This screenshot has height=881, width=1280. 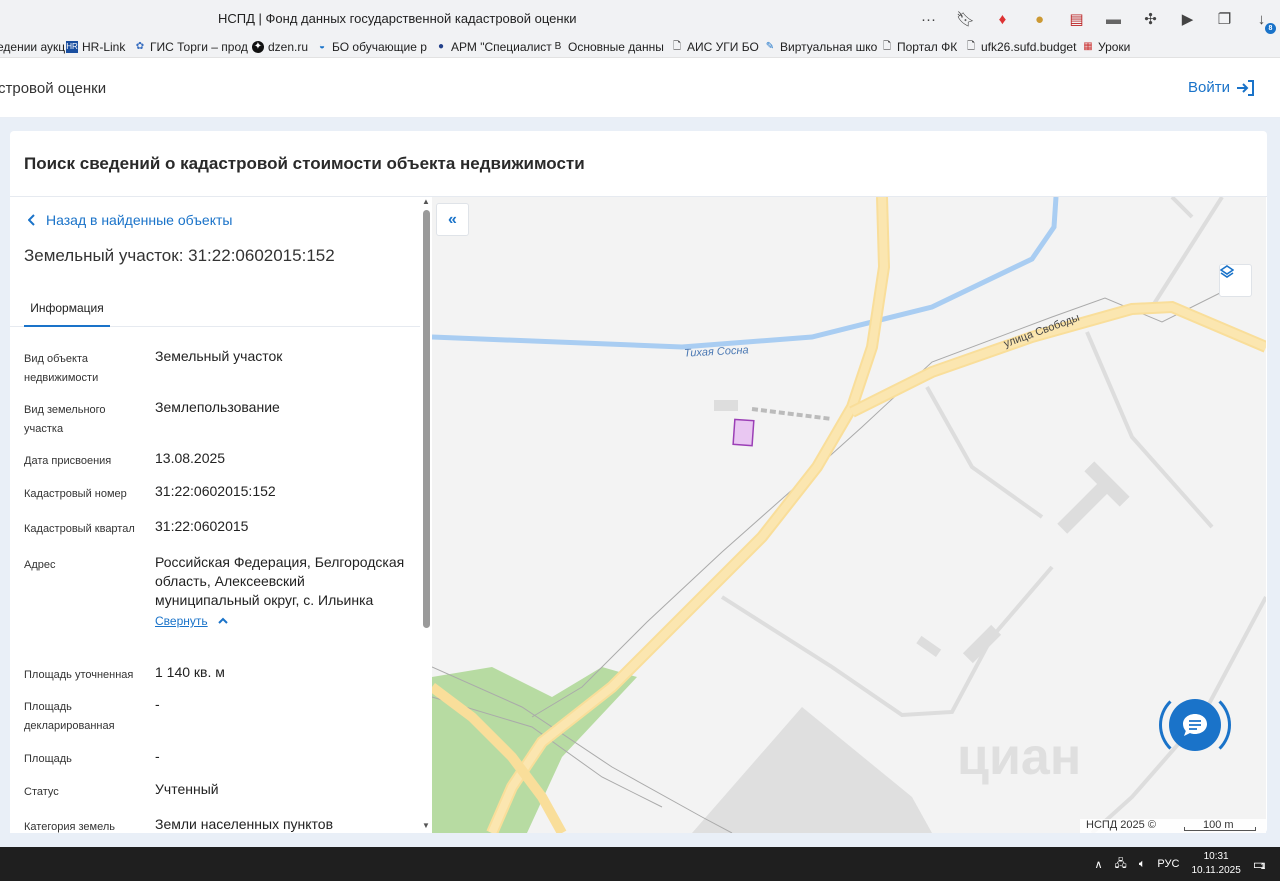 I want to click on field-label: Вид земельного участка, so click(x=65, y=419).